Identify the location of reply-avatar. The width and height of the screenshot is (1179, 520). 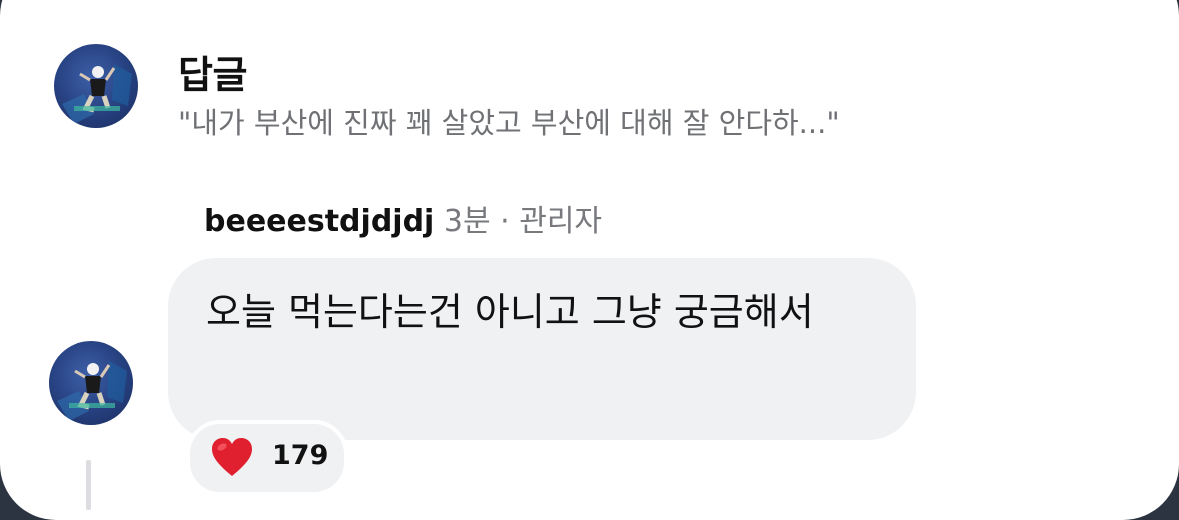
(91, 383).